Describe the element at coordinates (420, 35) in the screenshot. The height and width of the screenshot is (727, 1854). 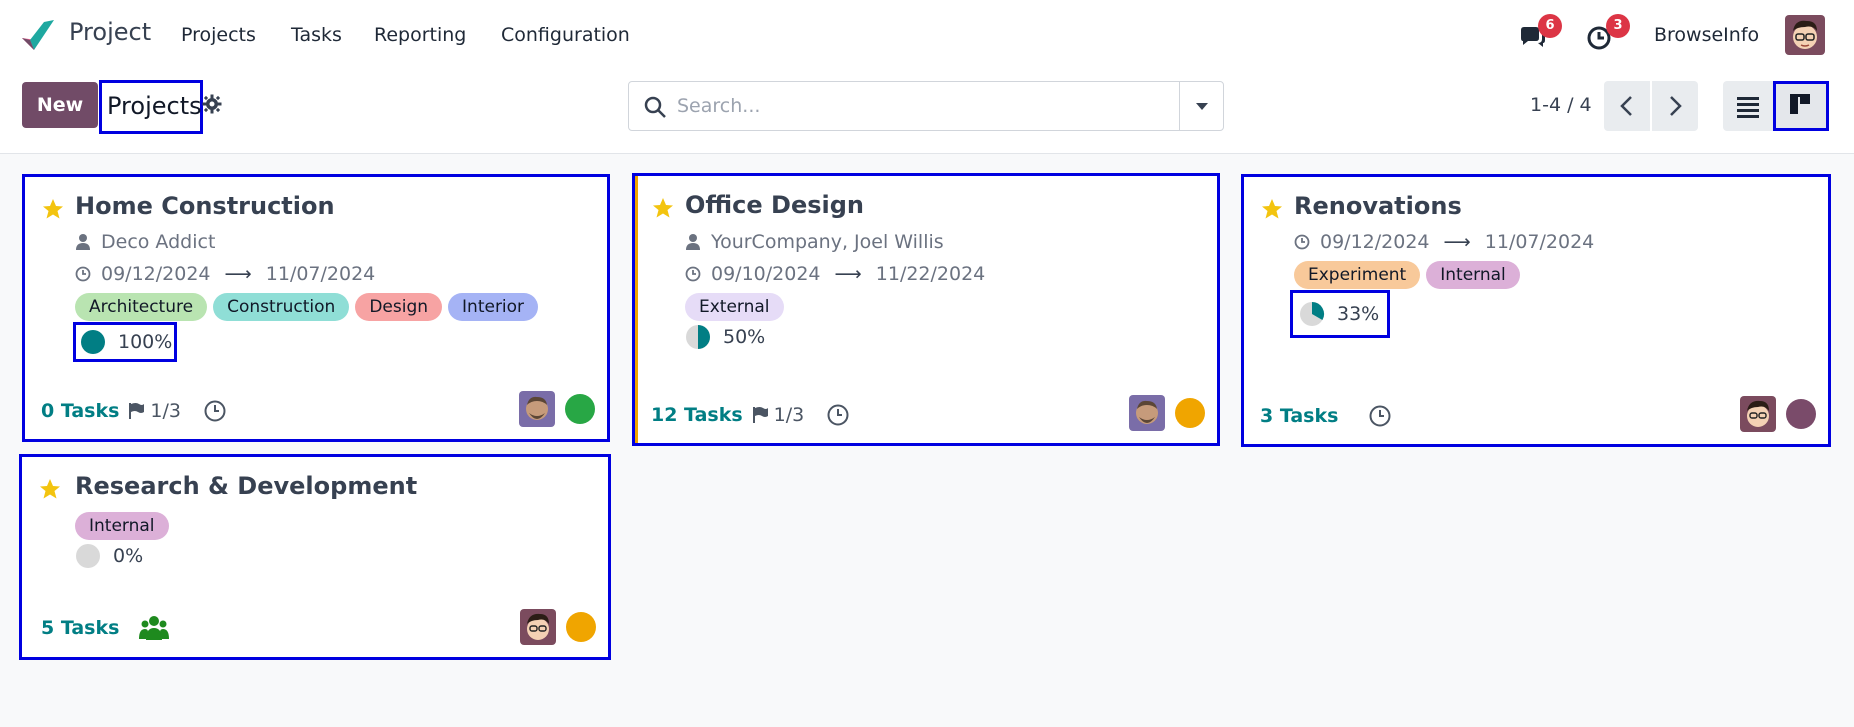
I see `menu-reporting: Reporting` at that location.